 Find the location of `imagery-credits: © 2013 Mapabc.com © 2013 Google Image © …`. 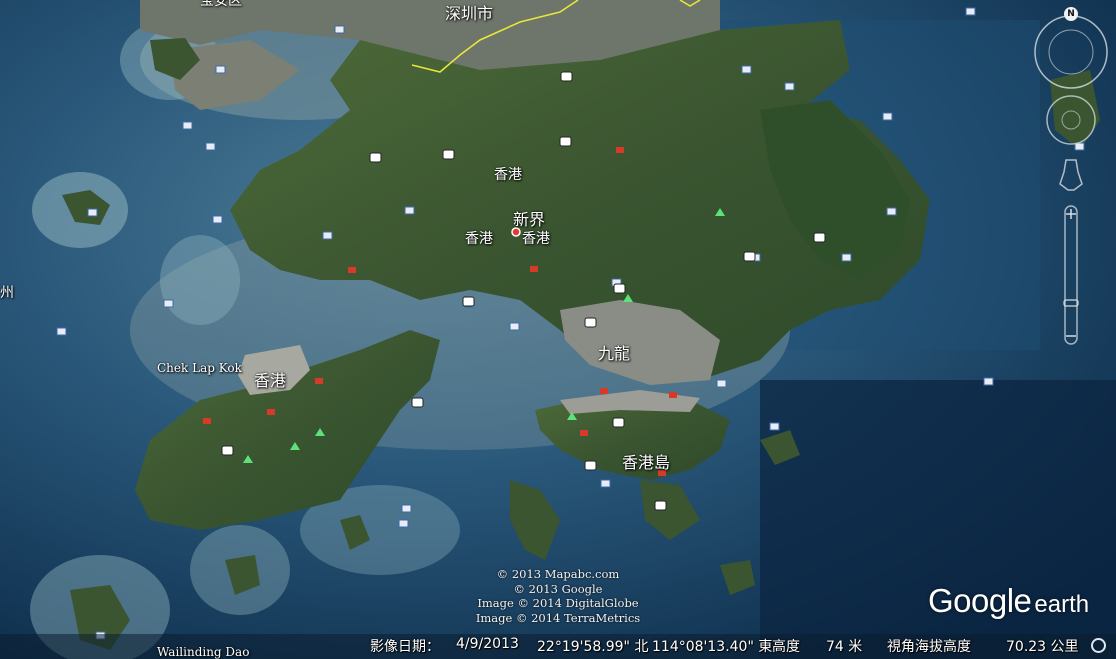

imagery-credits: © 2013 Mapabc.com © 2013 Google Image © … is located at coordinates (558, 596).